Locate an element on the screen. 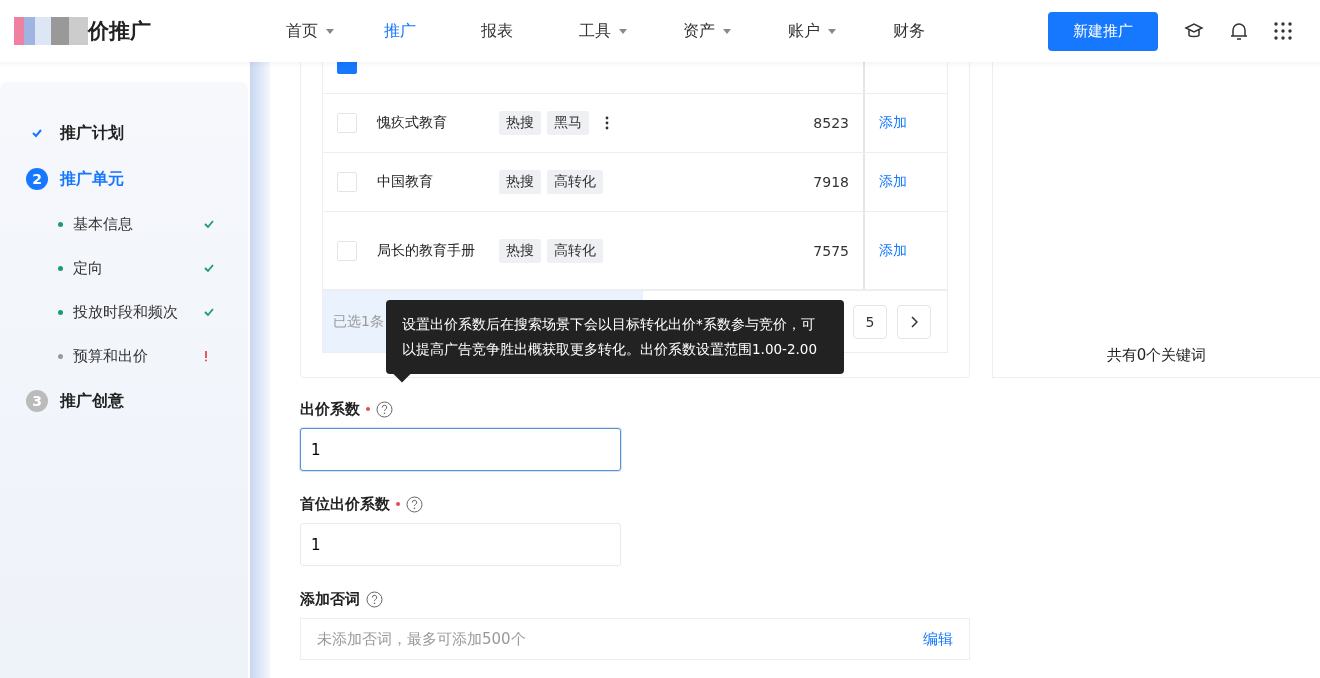  substep-label: 投放时段和频次 is located at coordinates (138, 312).